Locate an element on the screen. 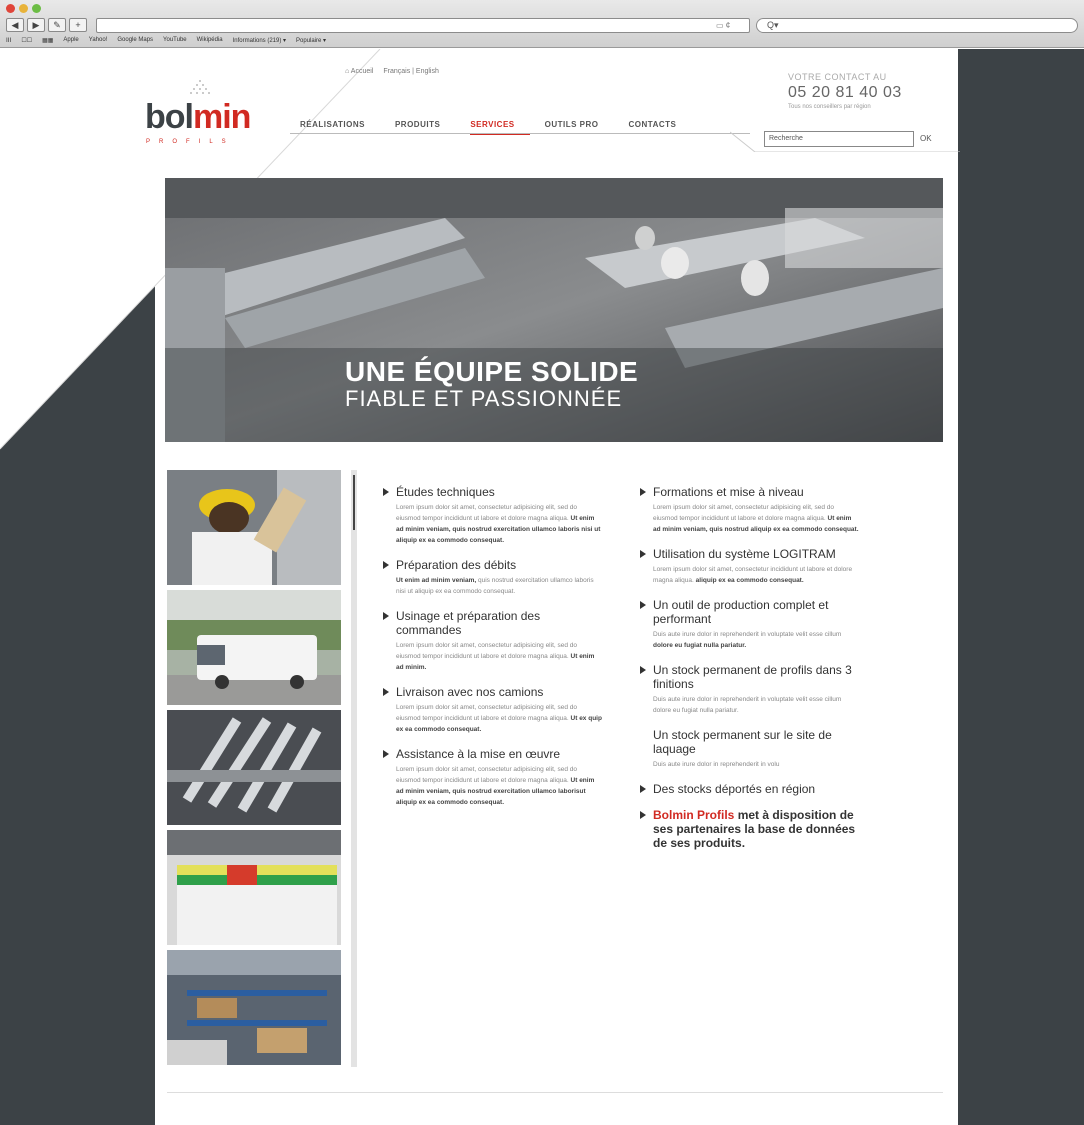  edit-icon: ✎ is located at coordinates (57, 25).